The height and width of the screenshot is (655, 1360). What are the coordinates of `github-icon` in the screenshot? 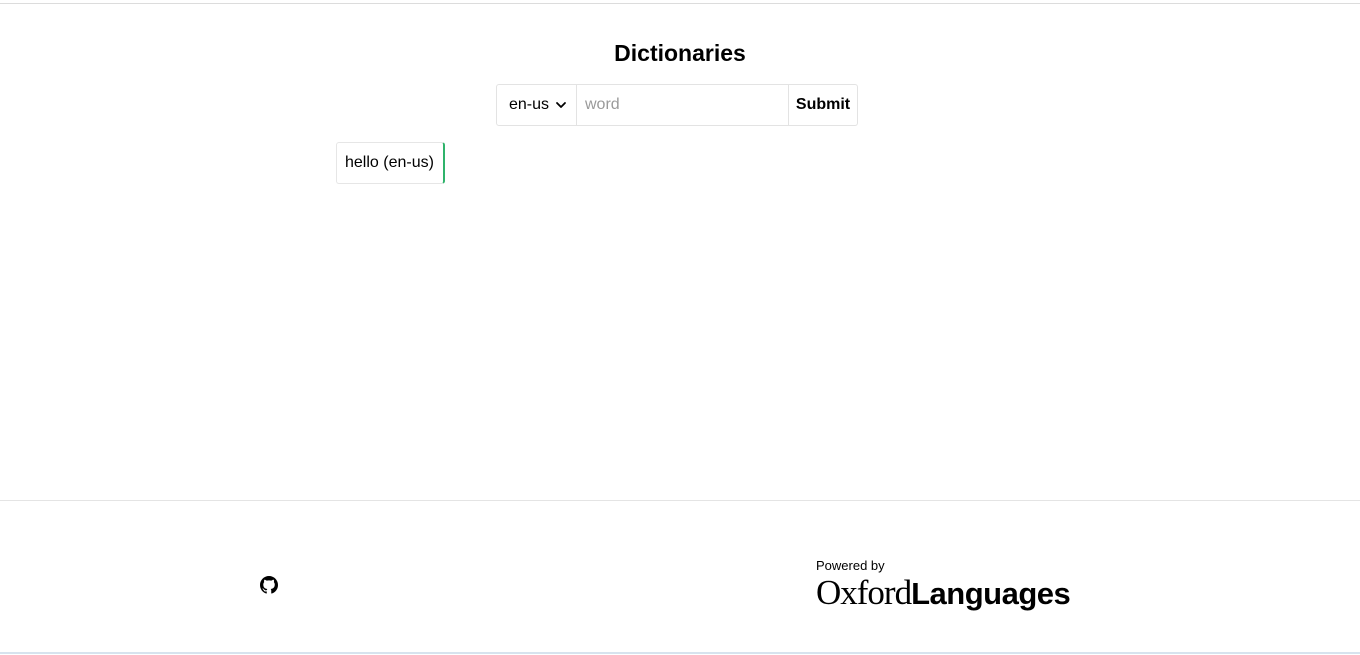 It's located at (269, 585).